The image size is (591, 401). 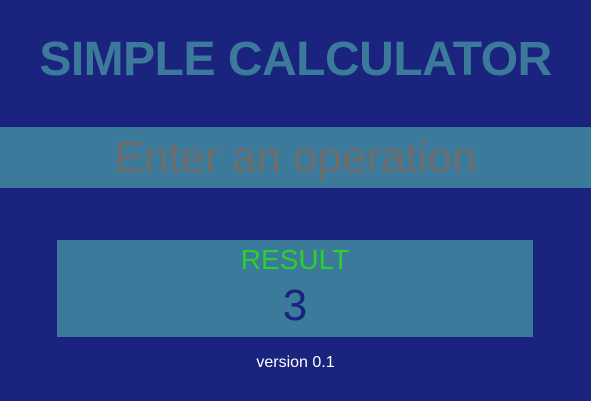 I want to click on result-label: RESULT, so click(x=295, y=259).